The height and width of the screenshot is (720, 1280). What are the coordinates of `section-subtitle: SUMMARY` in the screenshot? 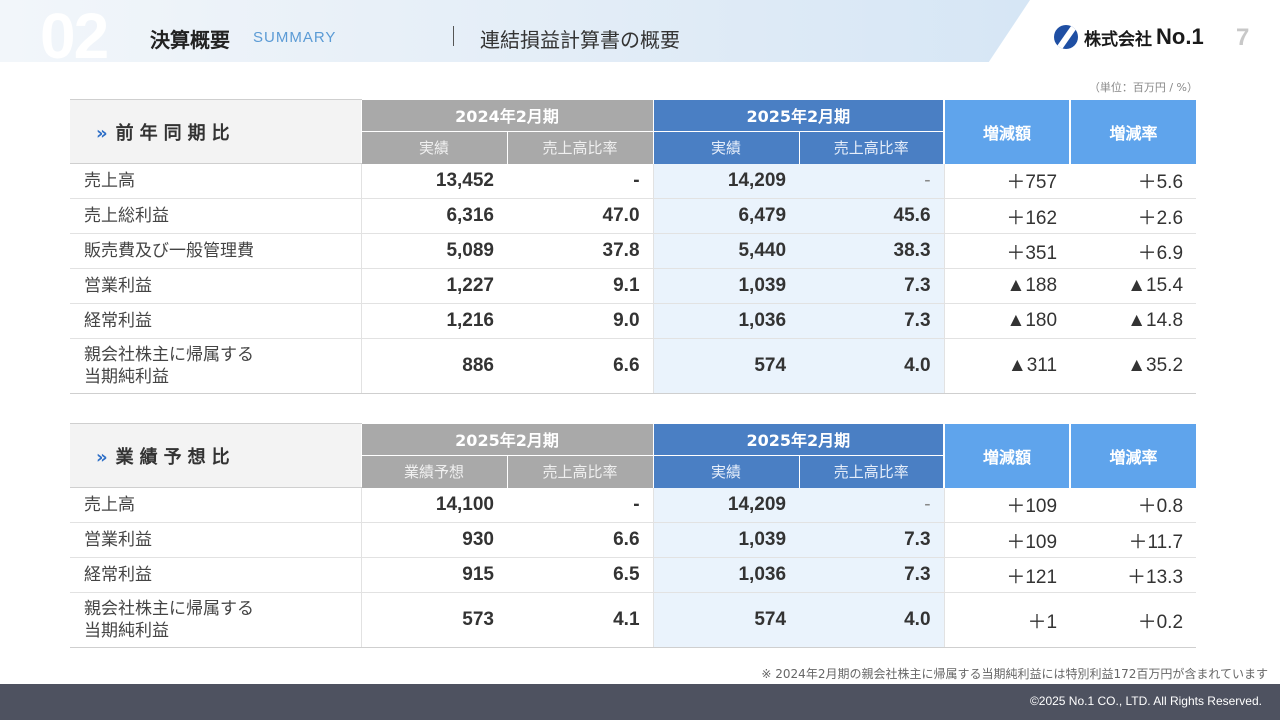 It's located at (295, 37).